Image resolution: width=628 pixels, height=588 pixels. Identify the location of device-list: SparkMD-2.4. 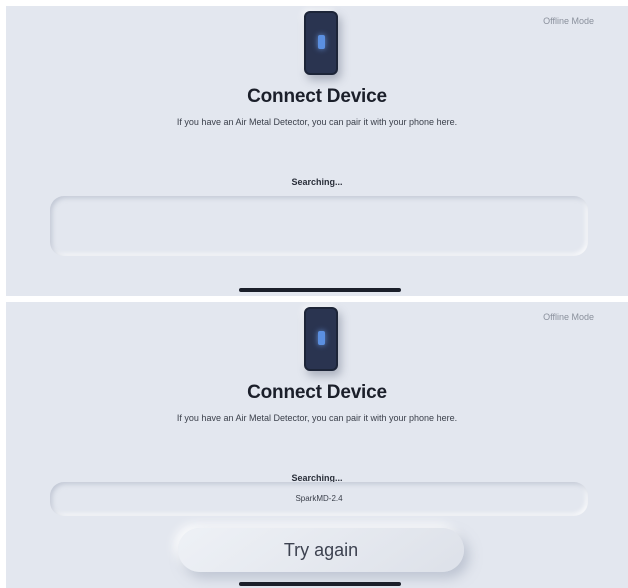
(319, 499).